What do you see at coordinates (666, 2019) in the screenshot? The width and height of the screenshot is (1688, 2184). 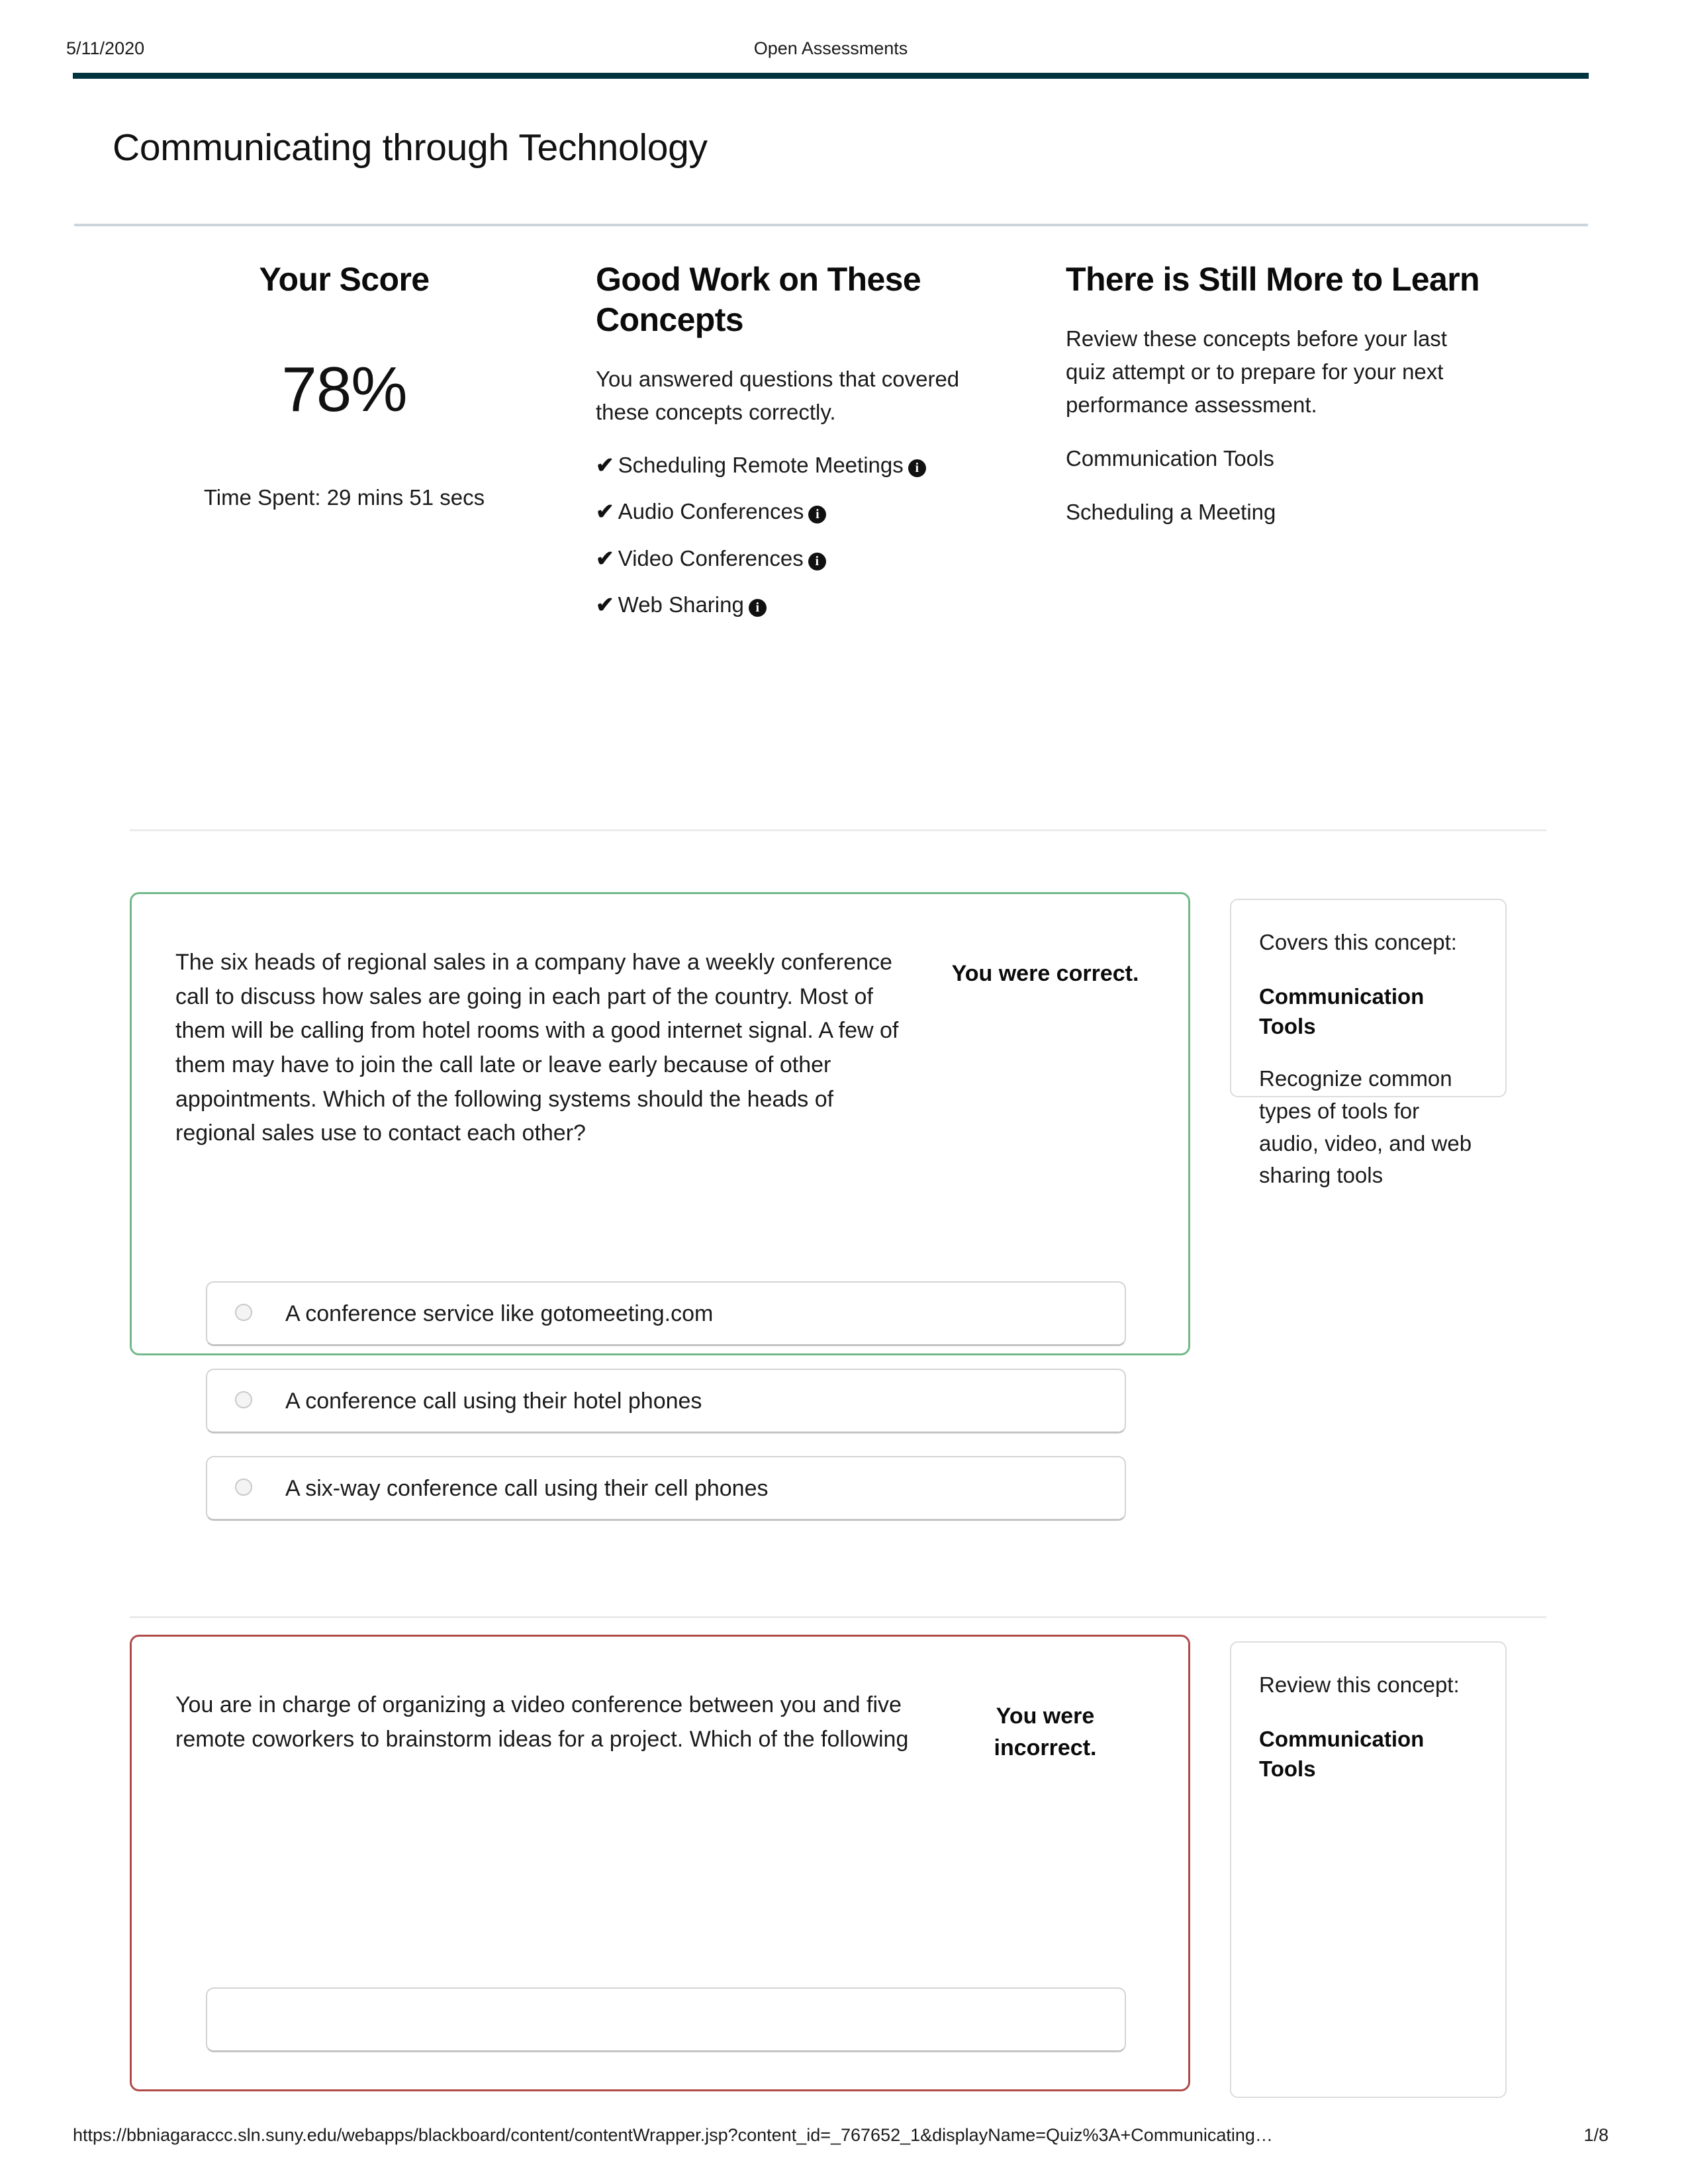 I see `answer-option` at bounding box center [666, 2019].